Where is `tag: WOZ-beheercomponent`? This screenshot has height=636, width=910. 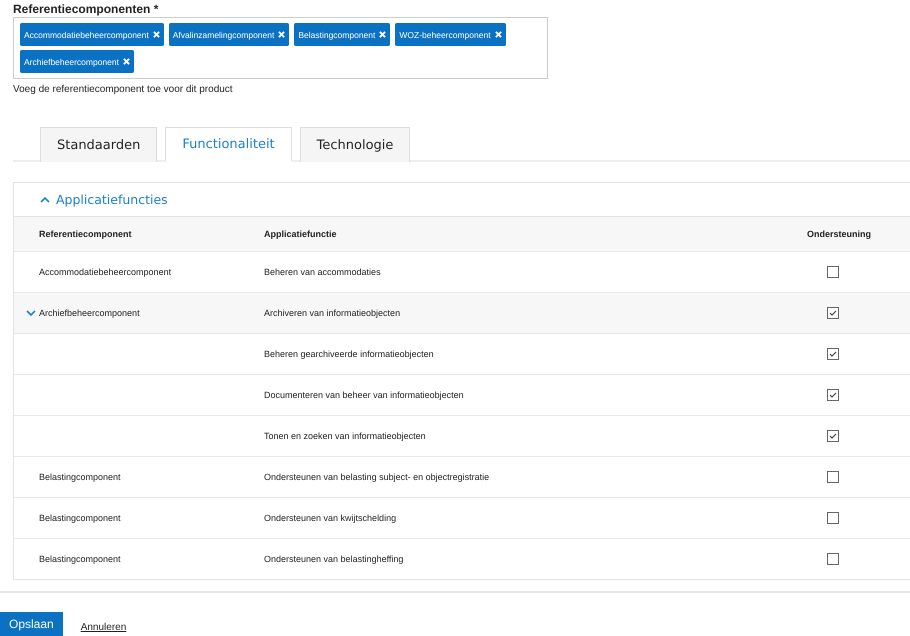
tag: WOZ-beheercomponent is located at coordinates (450, 34).